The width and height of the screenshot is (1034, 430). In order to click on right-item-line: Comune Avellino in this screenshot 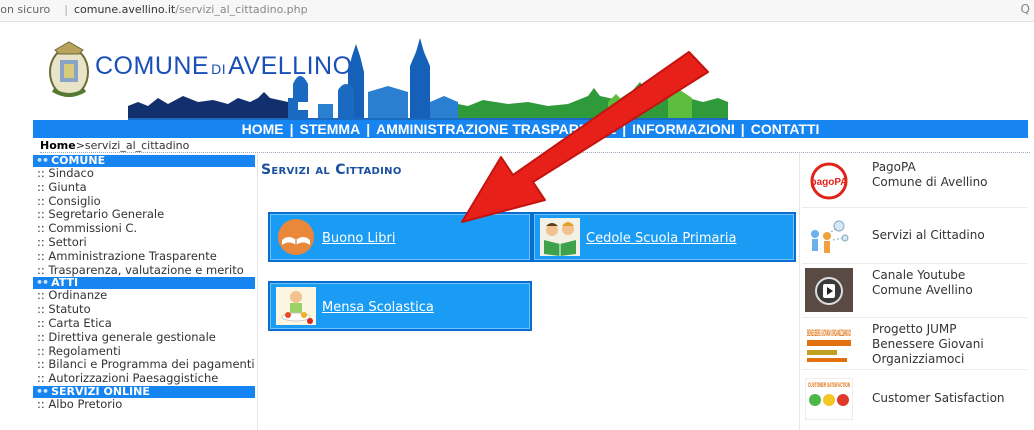, I will do `click(922, 290)`.